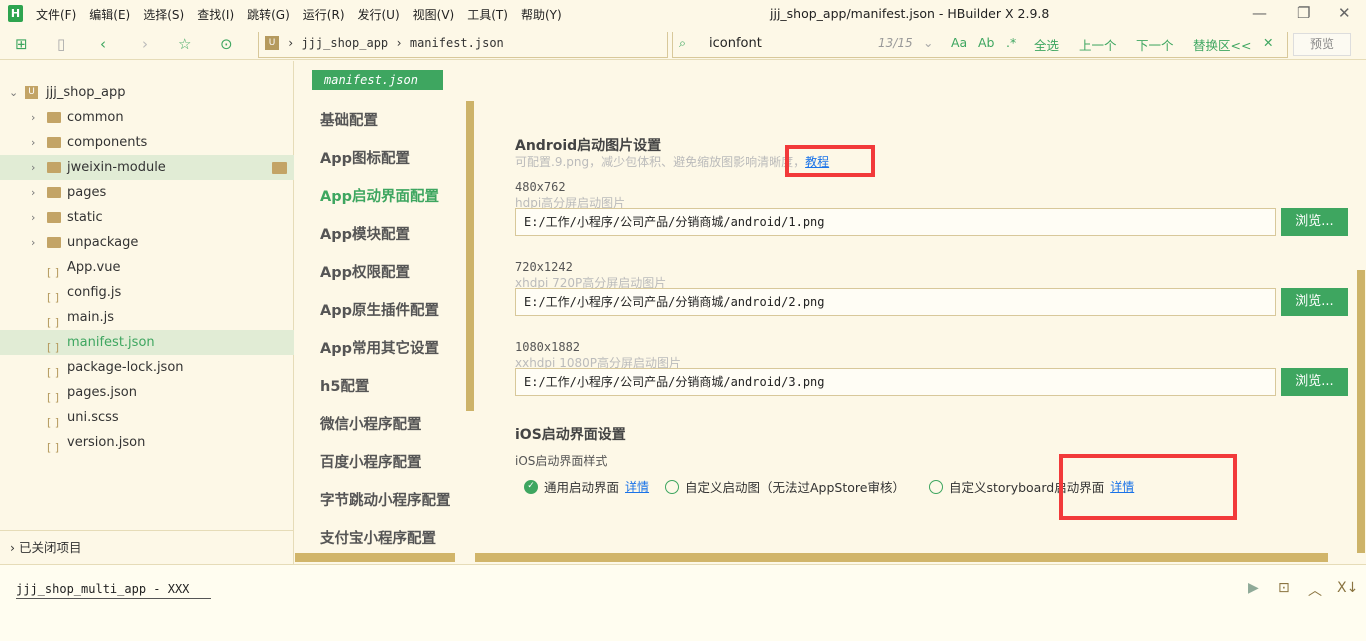 This screenshot has height=641, width=1366. What do you see at coordinates (365, 233) in the screenshot?
I see `nav-item: App模块配置` at bounding box center [365, 233].